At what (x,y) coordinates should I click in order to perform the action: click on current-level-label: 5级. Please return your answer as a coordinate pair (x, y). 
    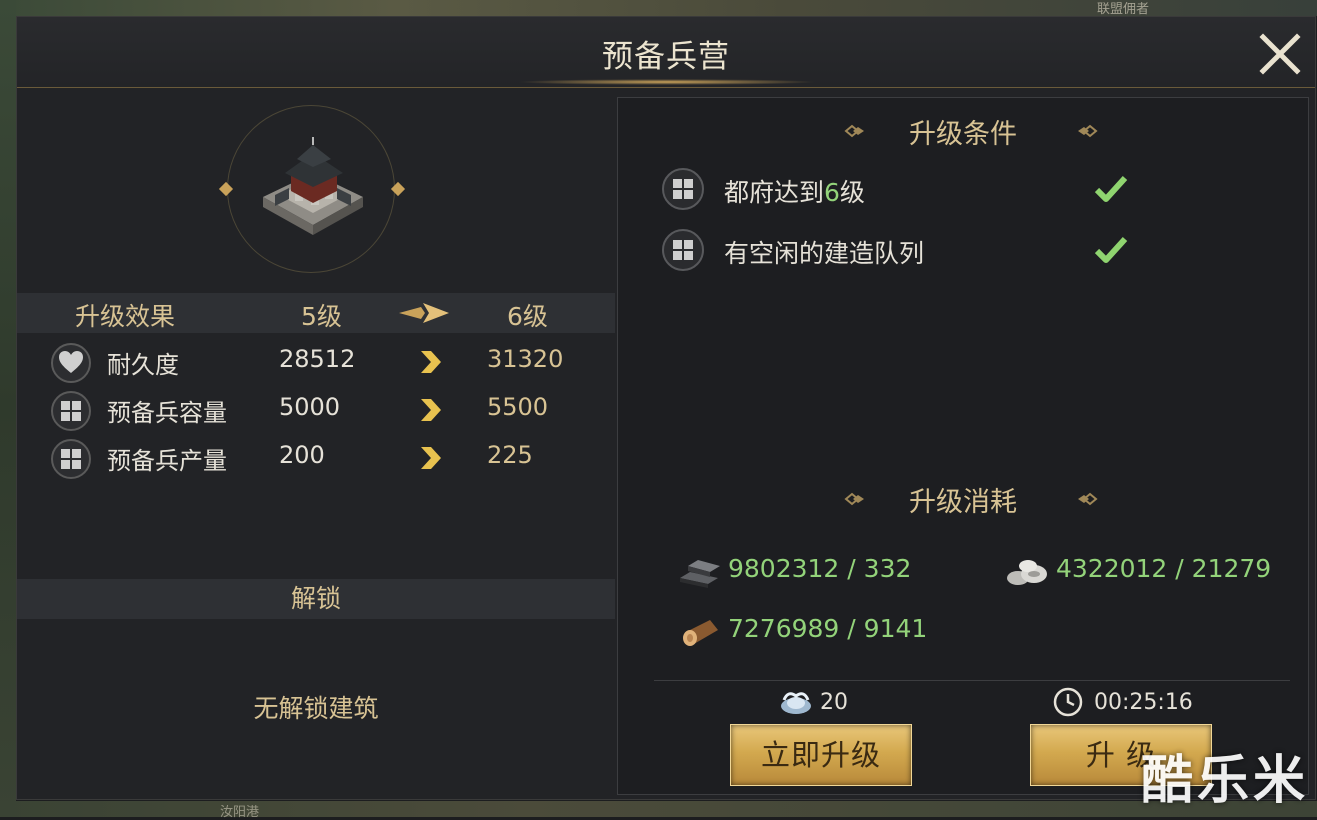
    Looking at the image, I should click on (321, 316).